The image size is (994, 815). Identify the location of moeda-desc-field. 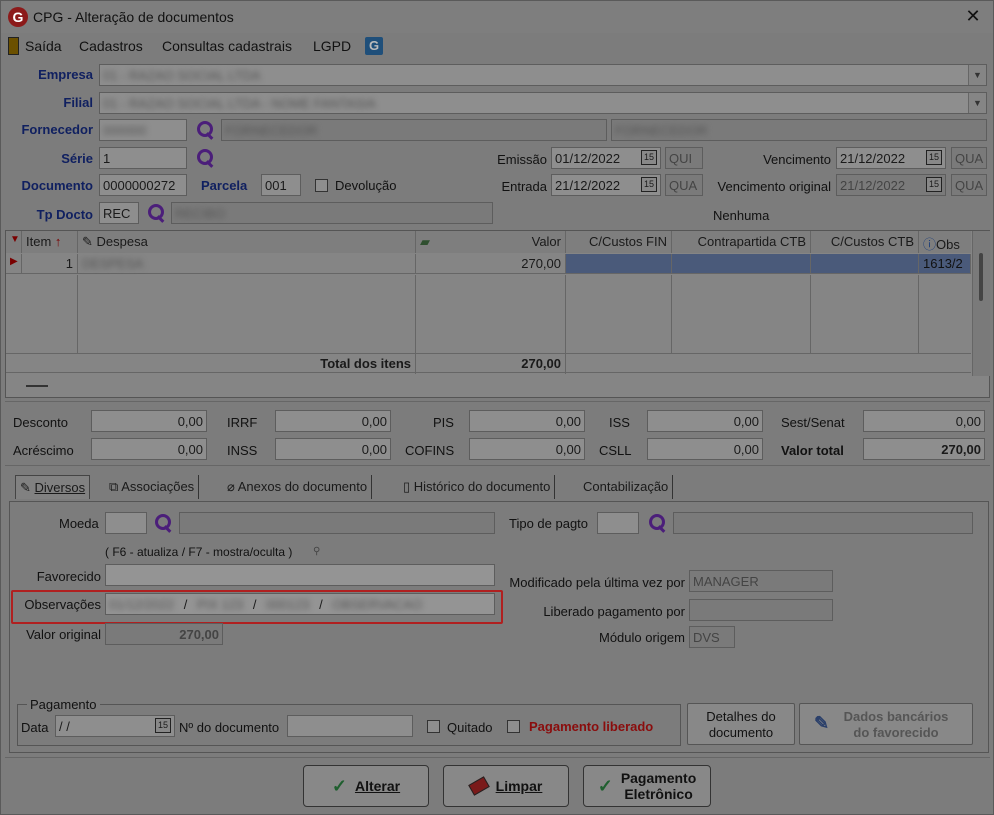
(337, 523).